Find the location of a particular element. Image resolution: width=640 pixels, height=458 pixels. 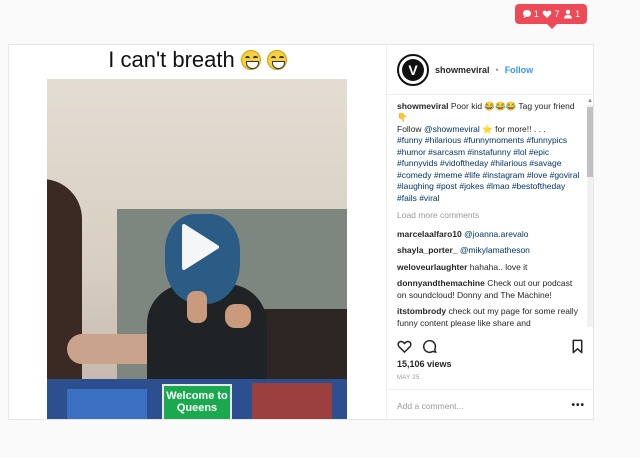

toy-box-label: Welcome to Queens is located at coordinates (197, 401).